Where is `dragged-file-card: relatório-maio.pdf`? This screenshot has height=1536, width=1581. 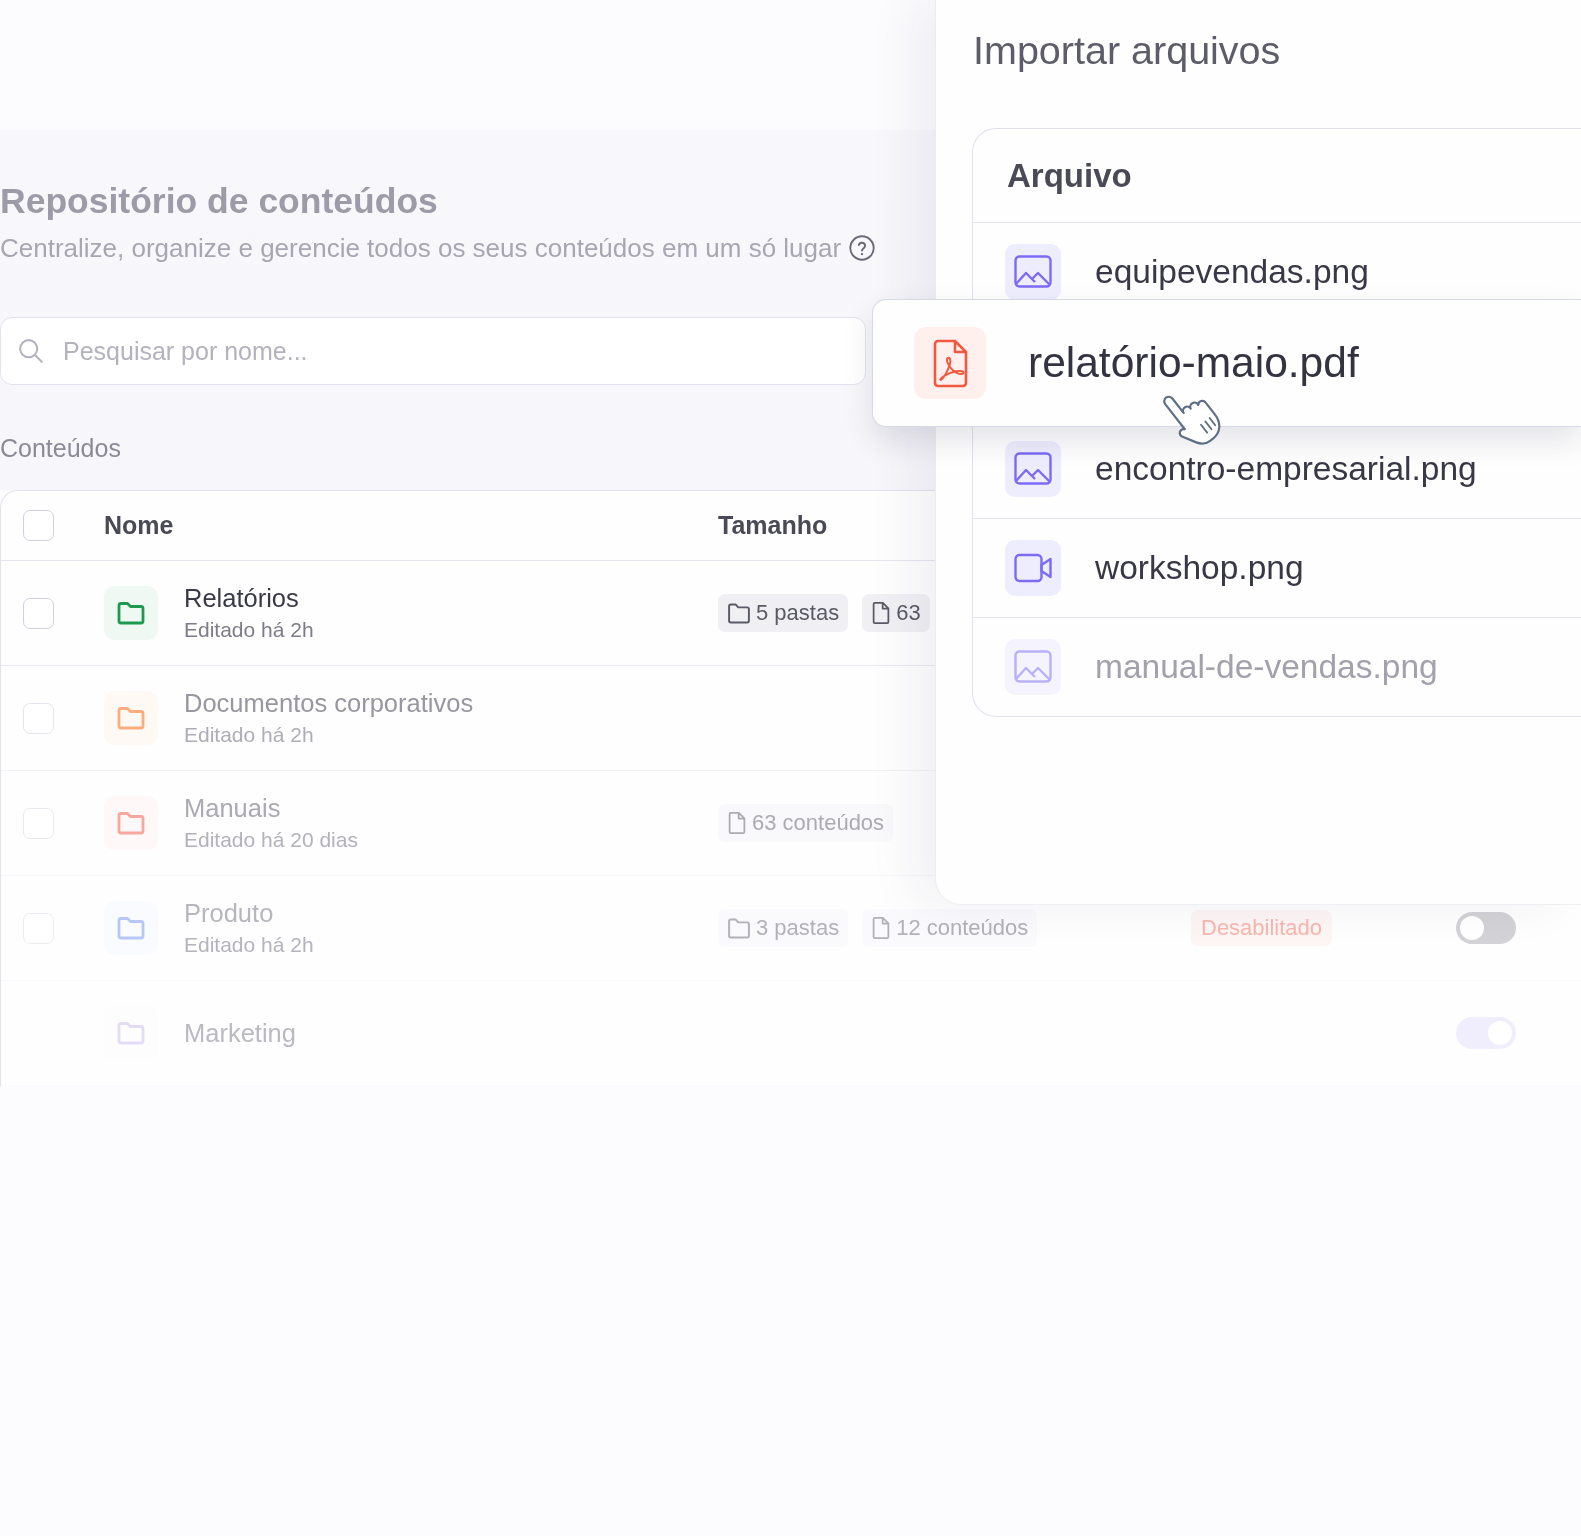
dragged-file-card: relatório-maio.pdf is located at coordinates (1226, 363).